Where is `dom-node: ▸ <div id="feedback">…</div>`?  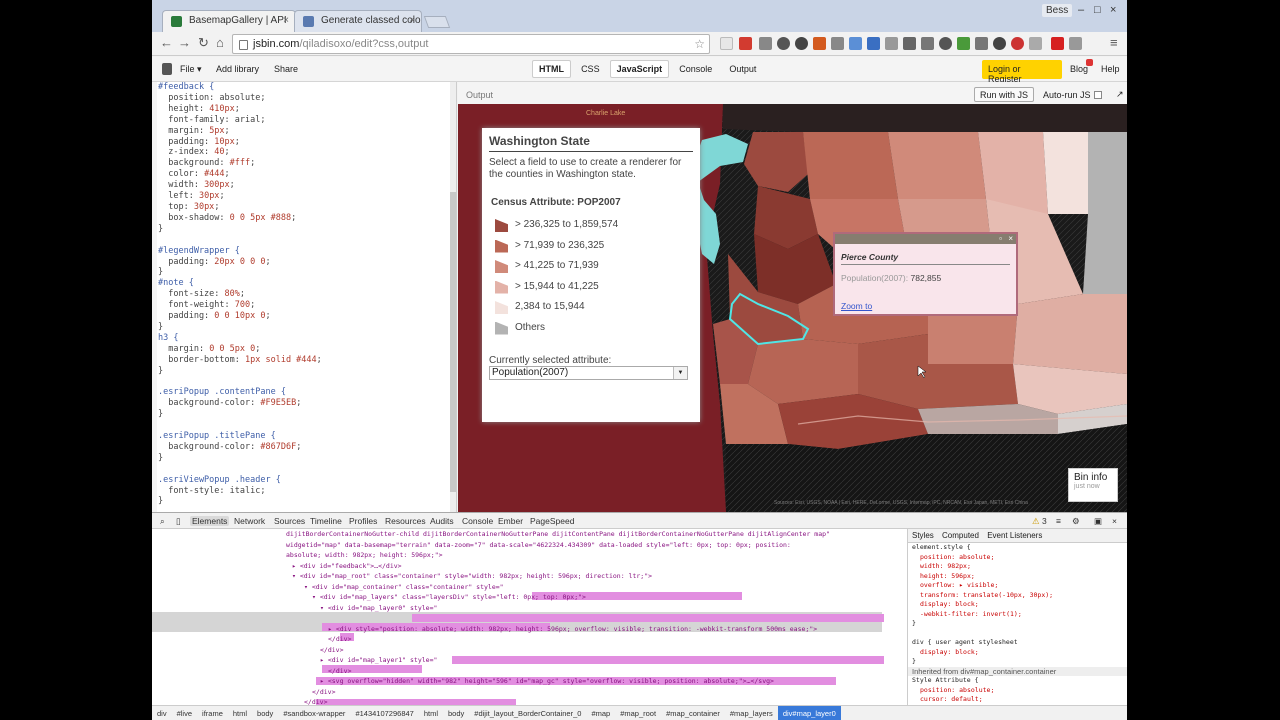 dom-node: ▸ <div id="feedback">…</div> is located at coordinates (347, 566).